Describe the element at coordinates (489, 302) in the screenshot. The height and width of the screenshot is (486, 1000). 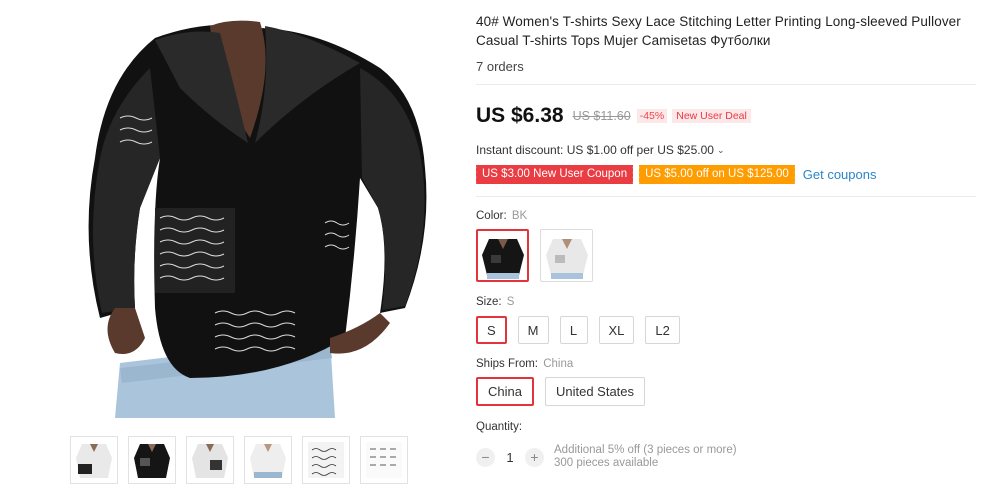
I see `size-label: Size:` at that location.